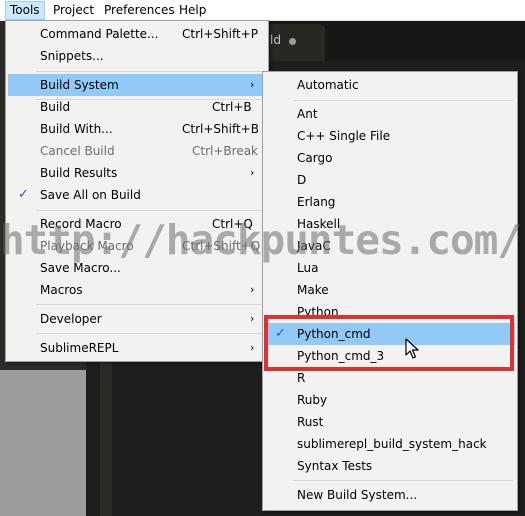 The image size is (525, 516). I want to click on tab-modified-dot-icon, so click(292, 41).